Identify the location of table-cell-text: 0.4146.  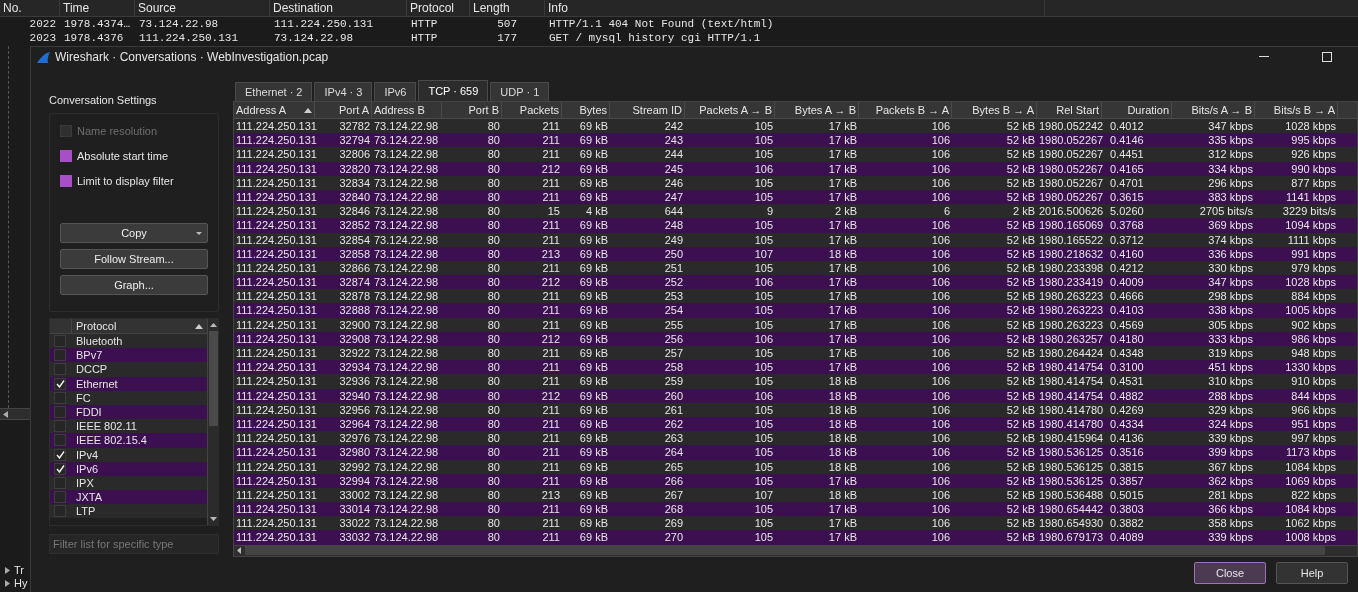
(1127, 140).